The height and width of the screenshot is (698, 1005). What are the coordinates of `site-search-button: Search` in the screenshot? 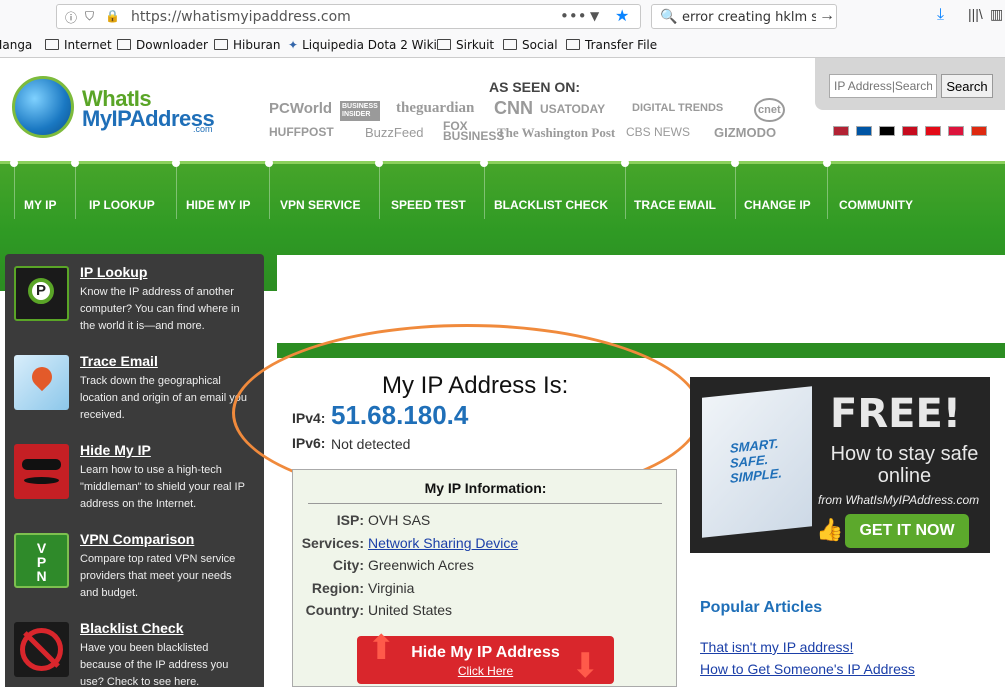 It's located at (967, 86).